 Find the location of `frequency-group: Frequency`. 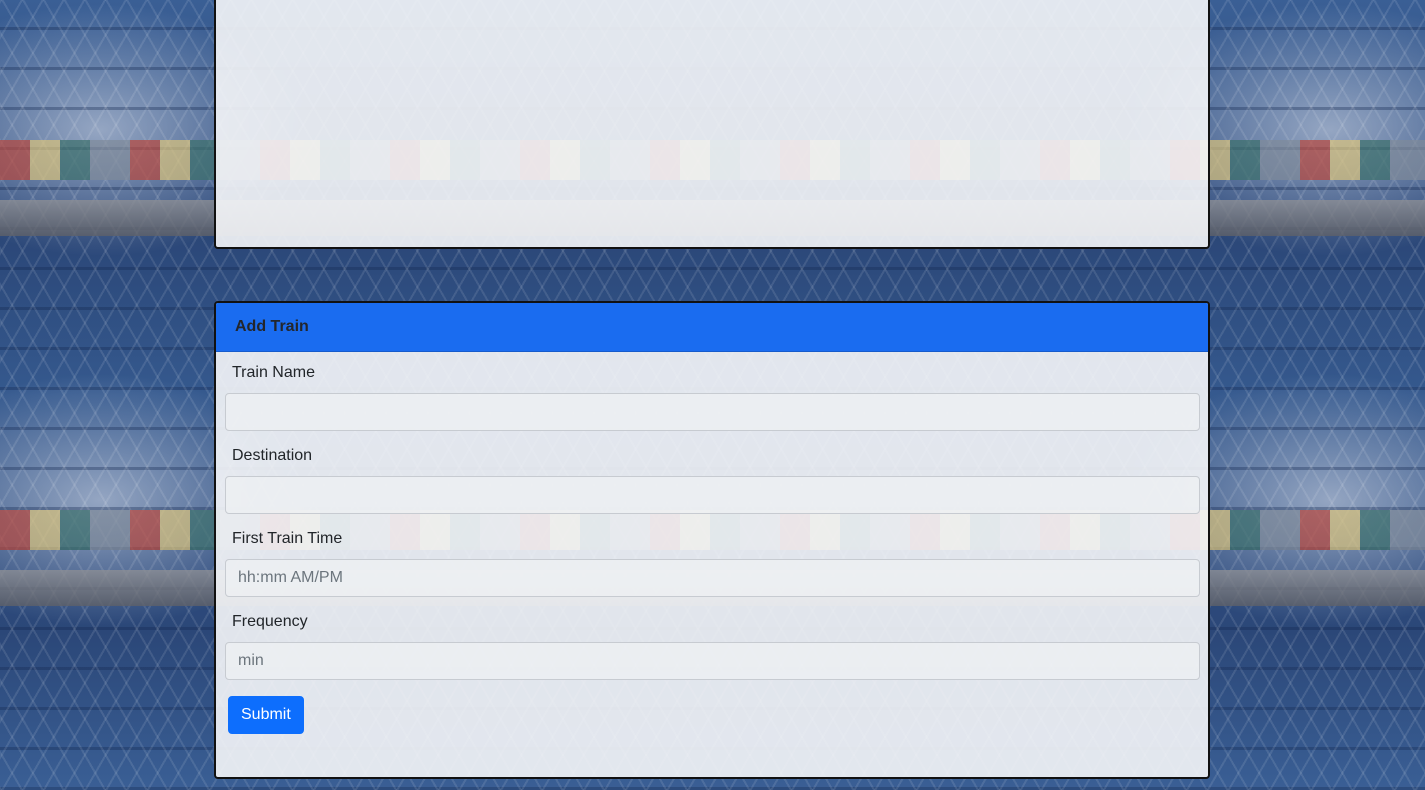

frequency-group: Frequency is located at coordinates (712, 645).